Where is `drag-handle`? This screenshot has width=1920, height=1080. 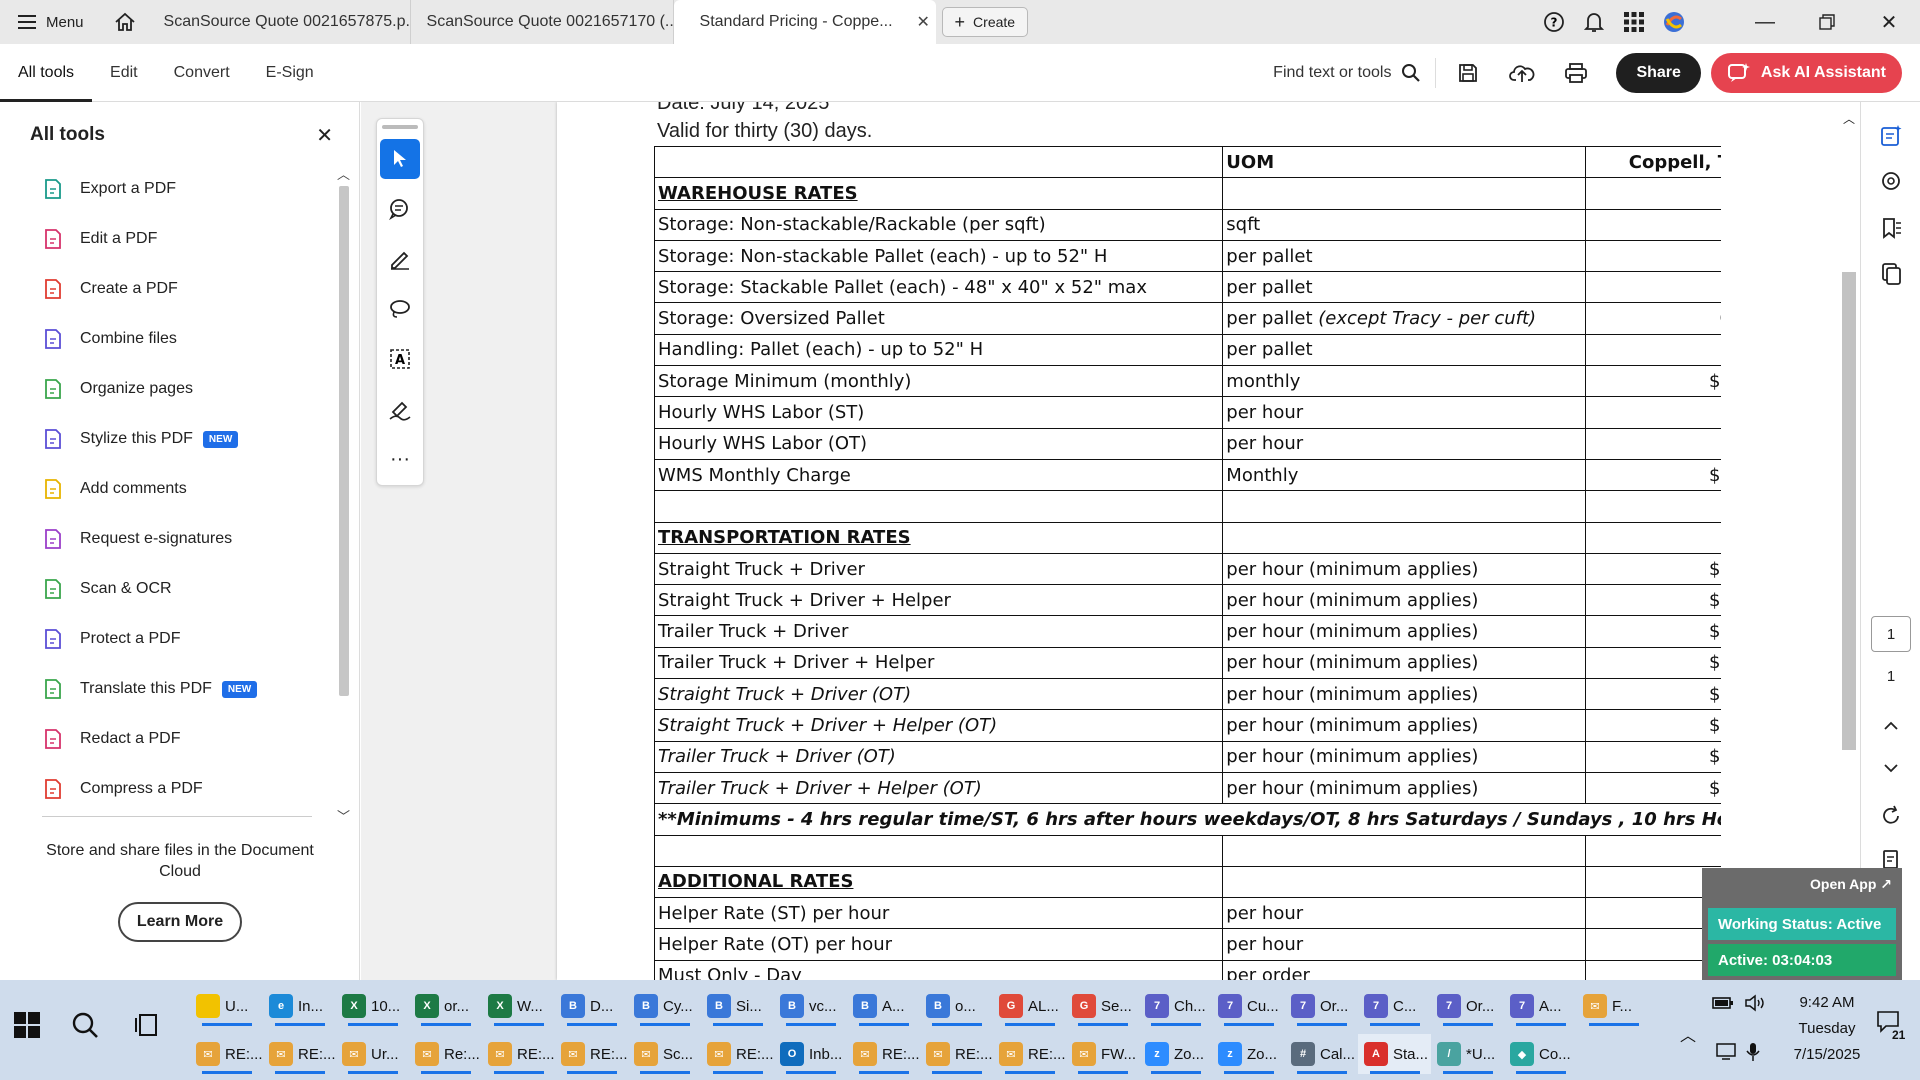 drag-handle is located at coordinates (400, 127).